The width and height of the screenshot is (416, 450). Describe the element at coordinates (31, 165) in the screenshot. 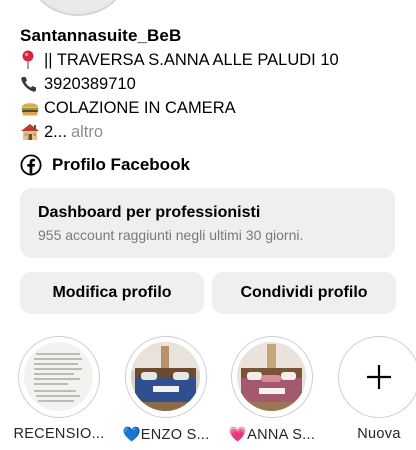

I see `facebook-icon` at that location.